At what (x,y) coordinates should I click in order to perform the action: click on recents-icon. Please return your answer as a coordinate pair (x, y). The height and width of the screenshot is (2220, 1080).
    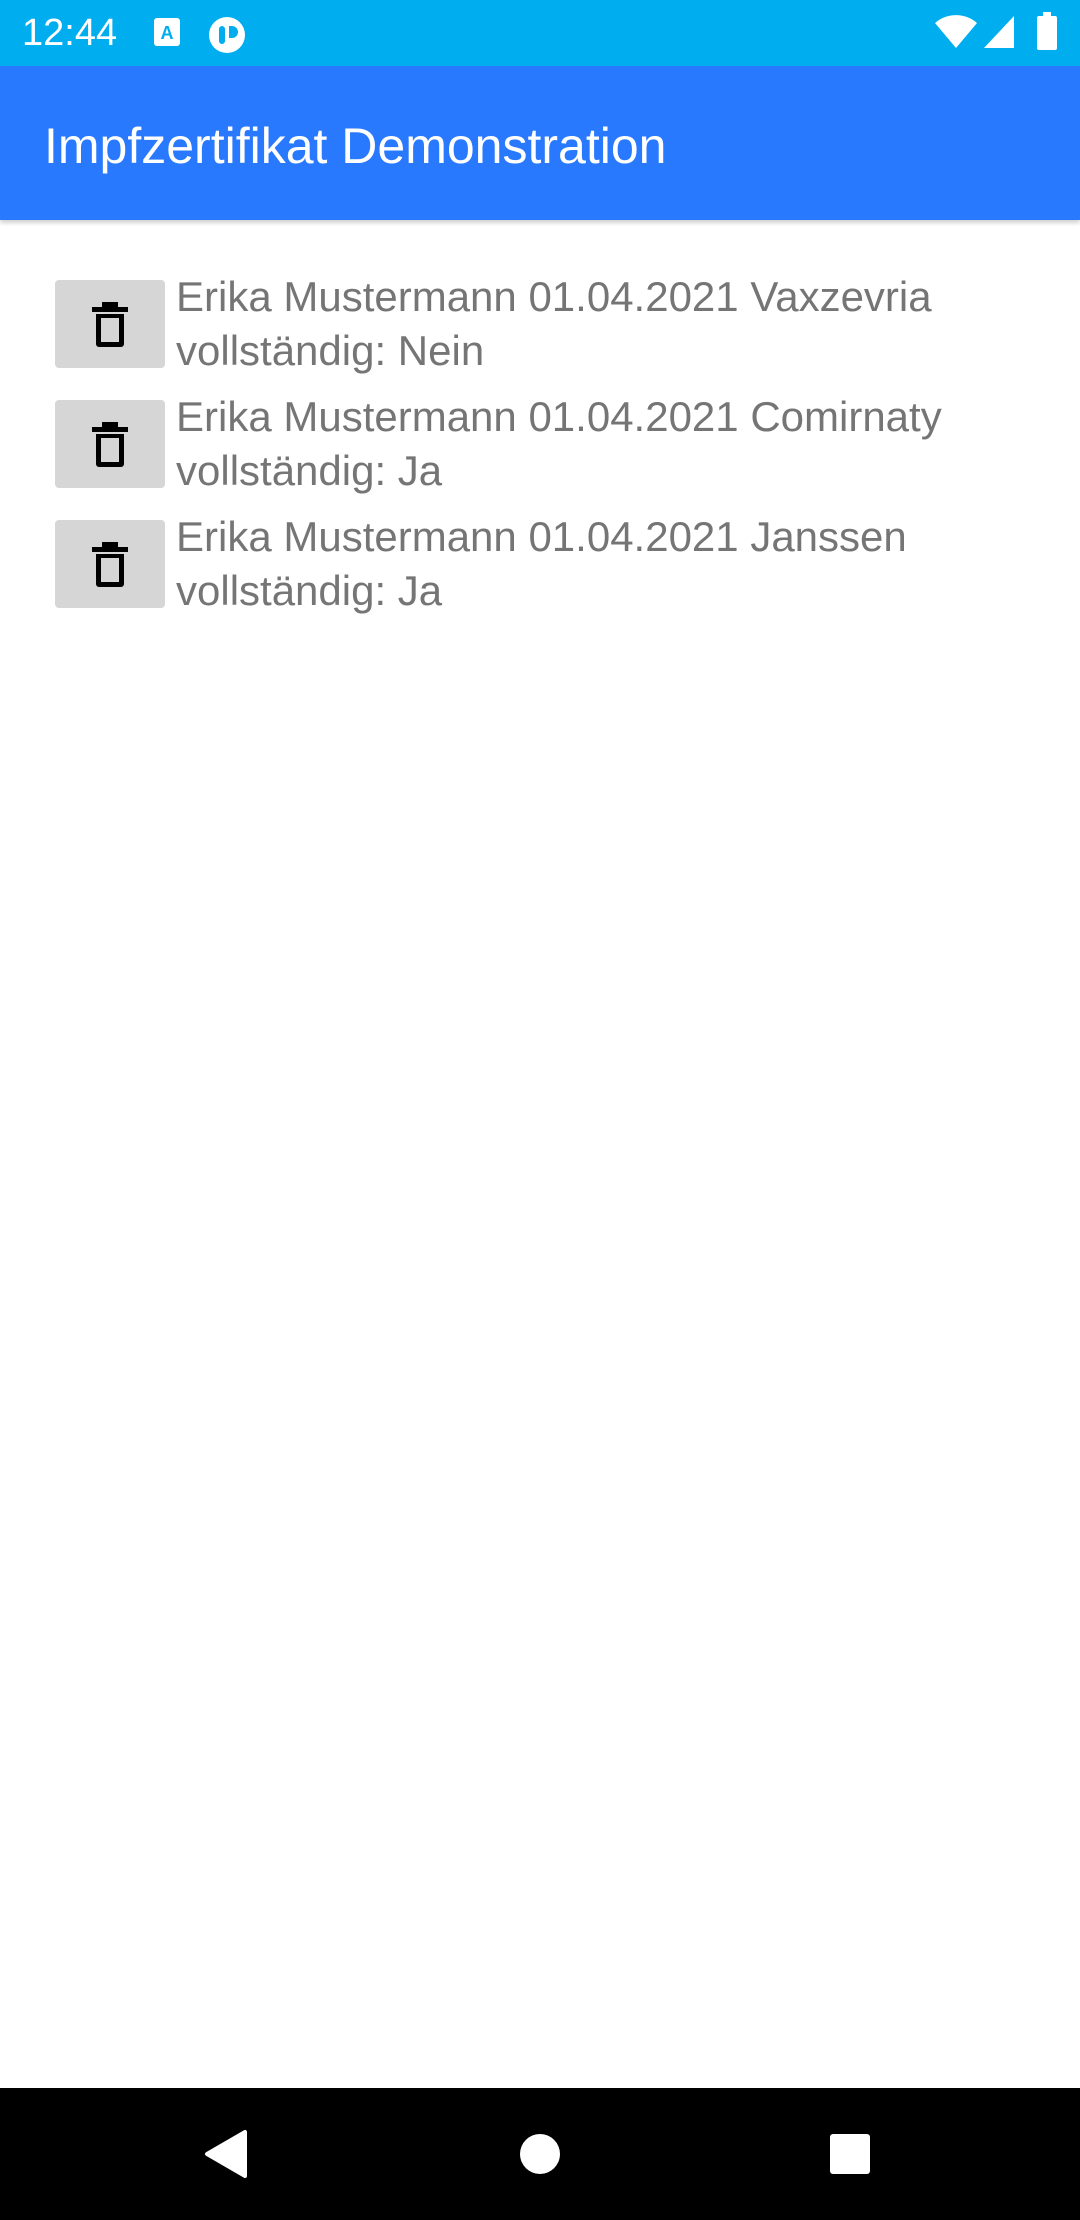
    Looking at the image, I should click on (850, 2154).